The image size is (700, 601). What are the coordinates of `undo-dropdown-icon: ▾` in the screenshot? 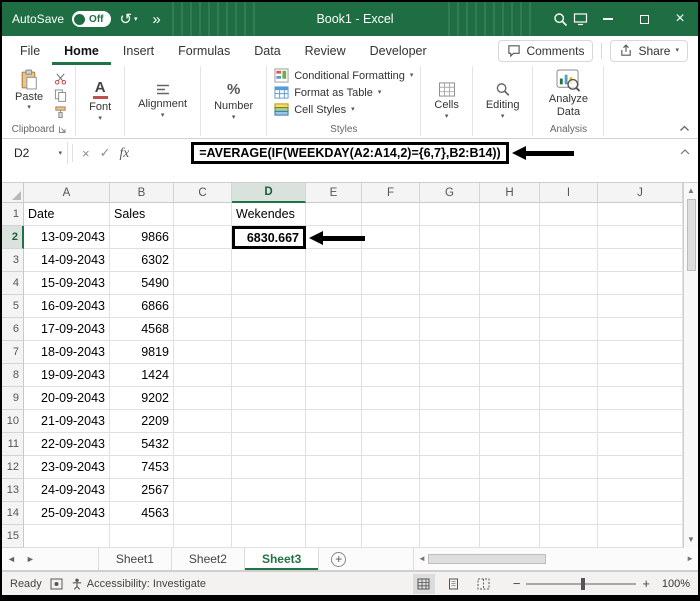 It's located at (136, 19).